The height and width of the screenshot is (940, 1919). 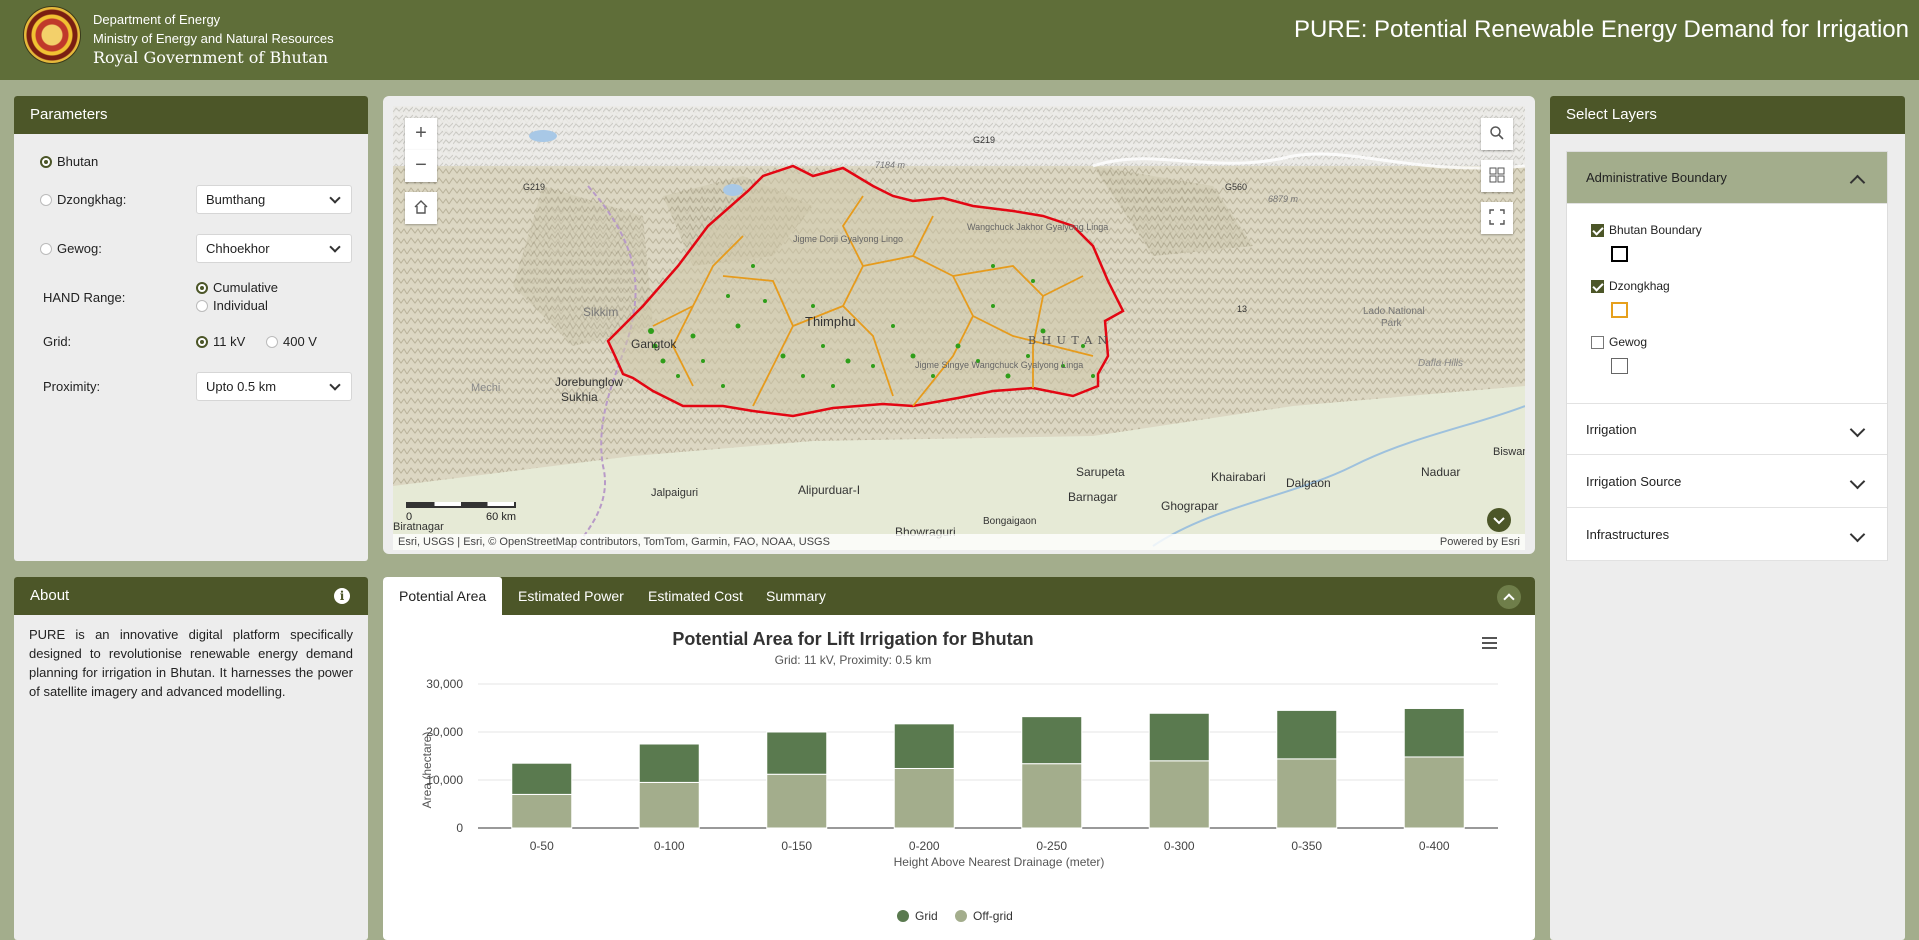 What do you see at coordinates (796, 596) in the screenshot?
I see `tab-summary: Summary` at bounding box center [796, 596].